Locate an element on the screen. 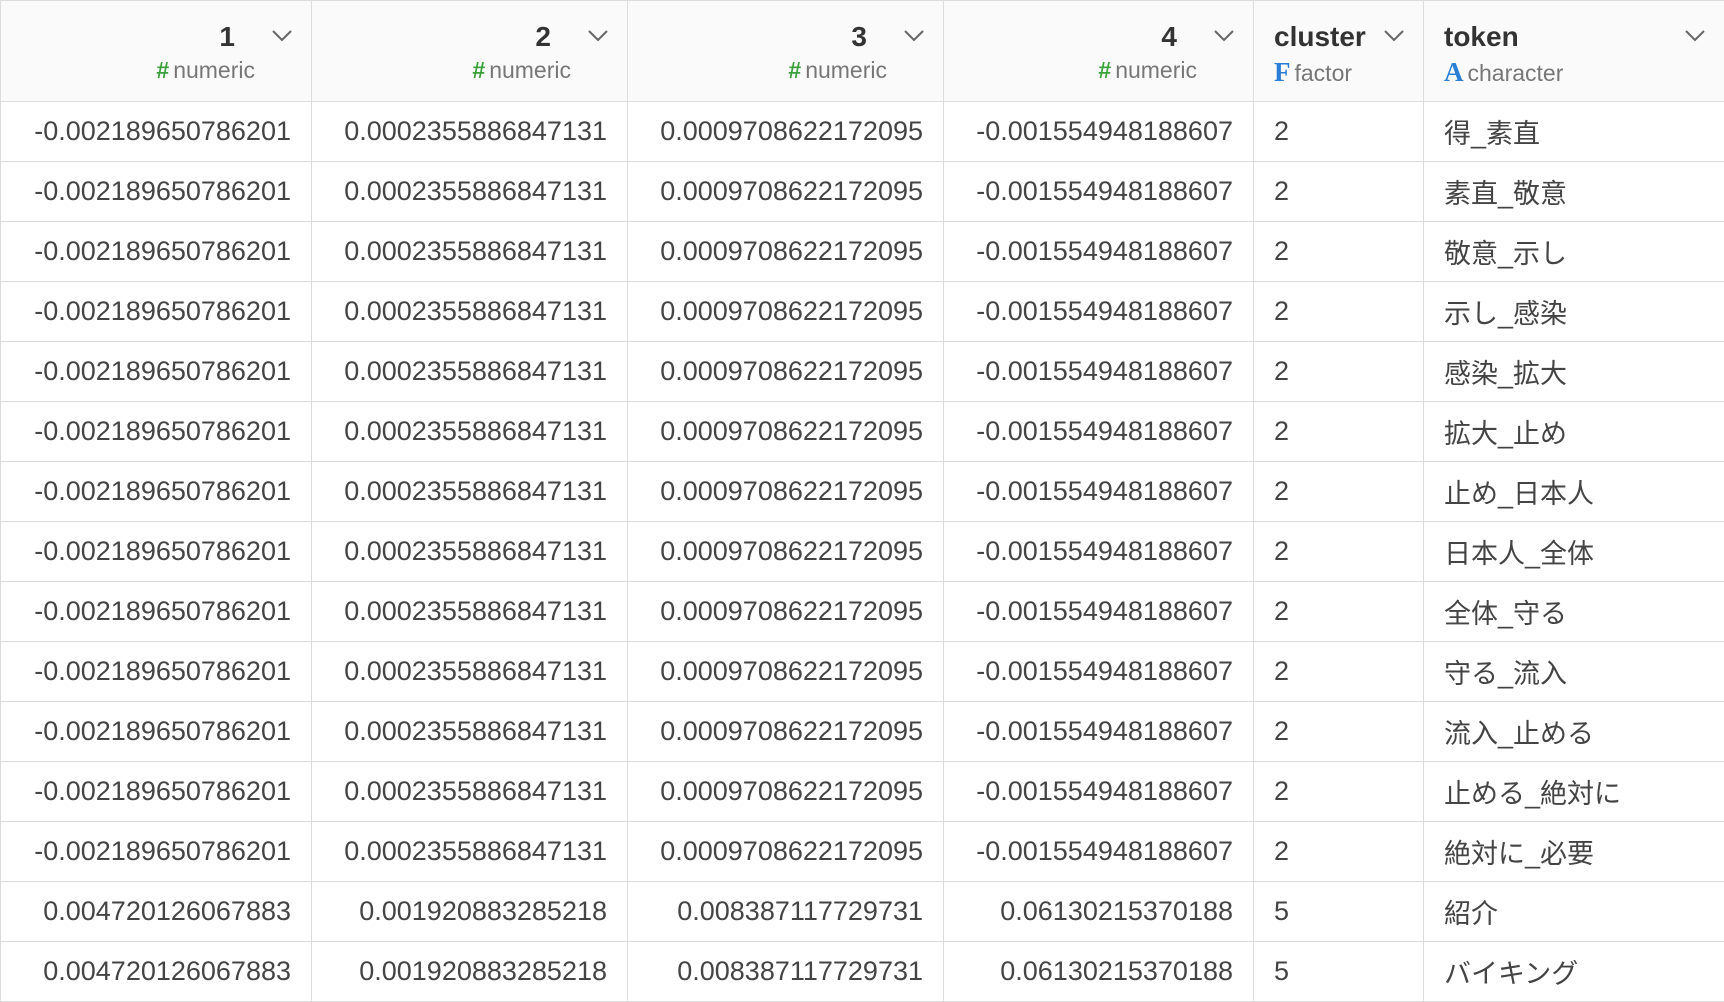 This screenshot has width=1724, height=1002. table-cell: 絶対に_必要 is located at coordinates (1574, 852).